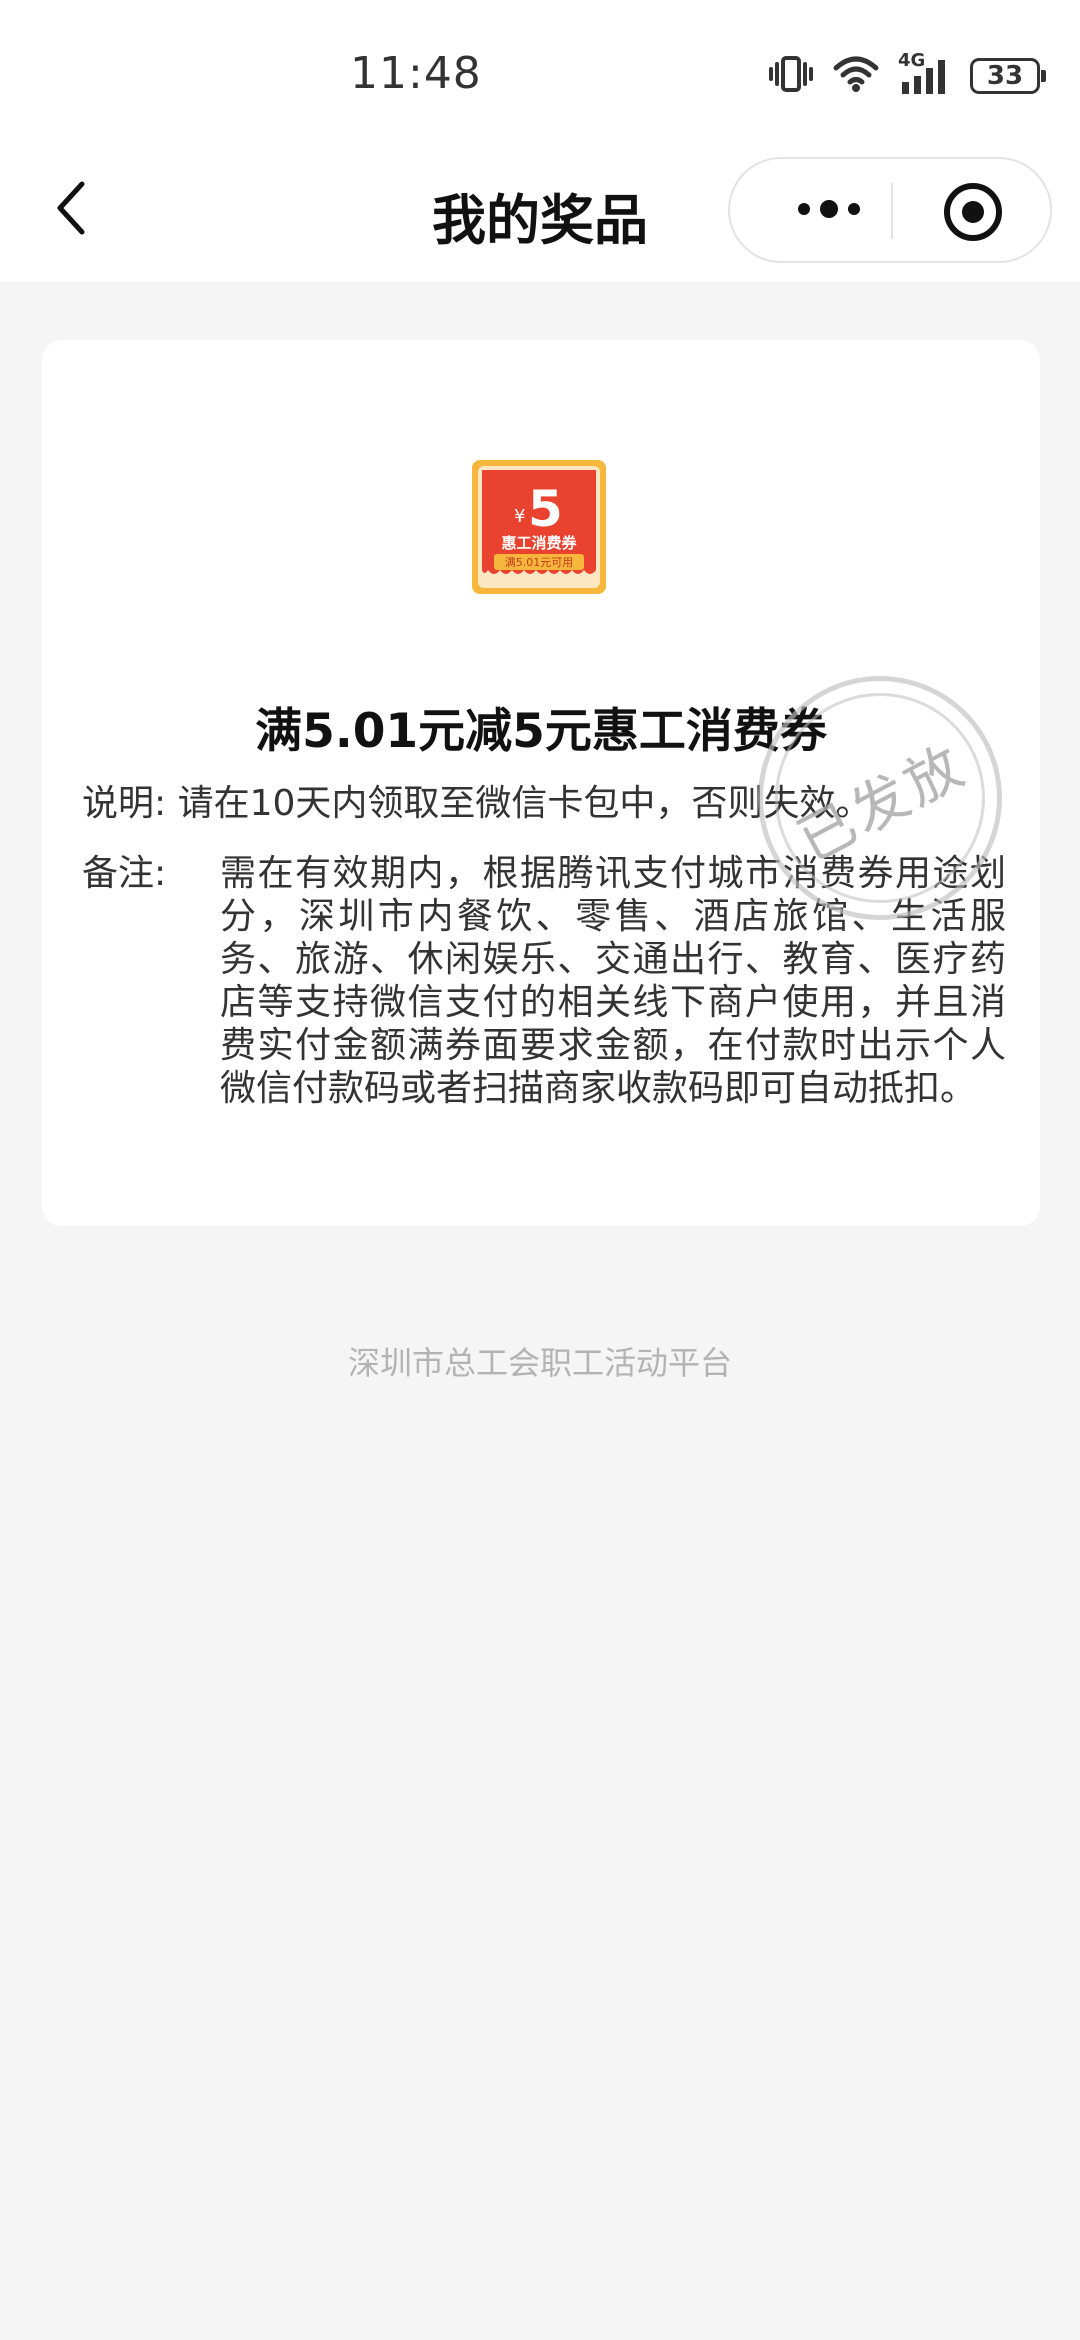 The height and width of the screenshot is (2340, 1080). Describe the element at coordinates (545, 509) in the screenshot. I see `coupon-amount: 5` at that location.